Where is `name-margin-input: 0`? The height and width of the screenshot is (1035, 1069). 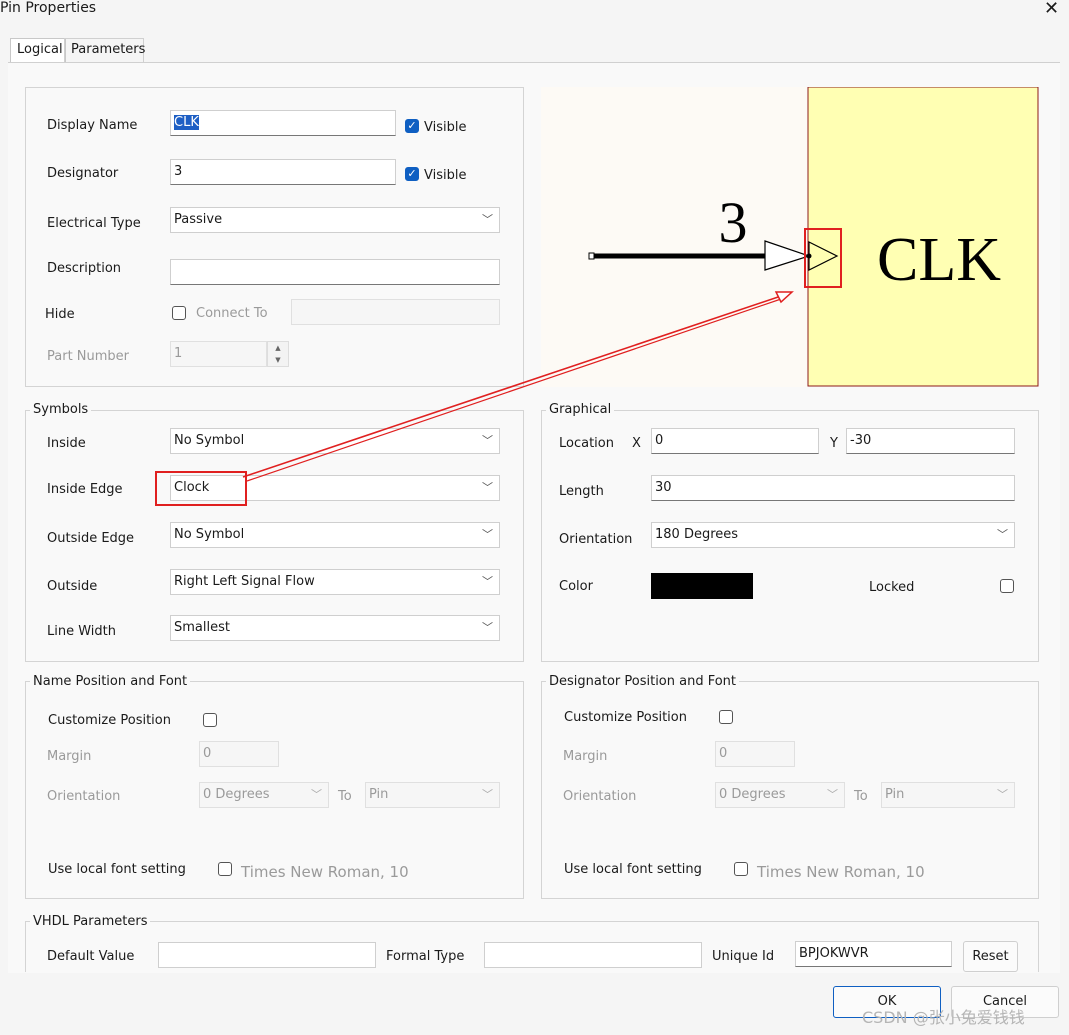
name-margin-input: 0 is located at coordinates (239, 754).